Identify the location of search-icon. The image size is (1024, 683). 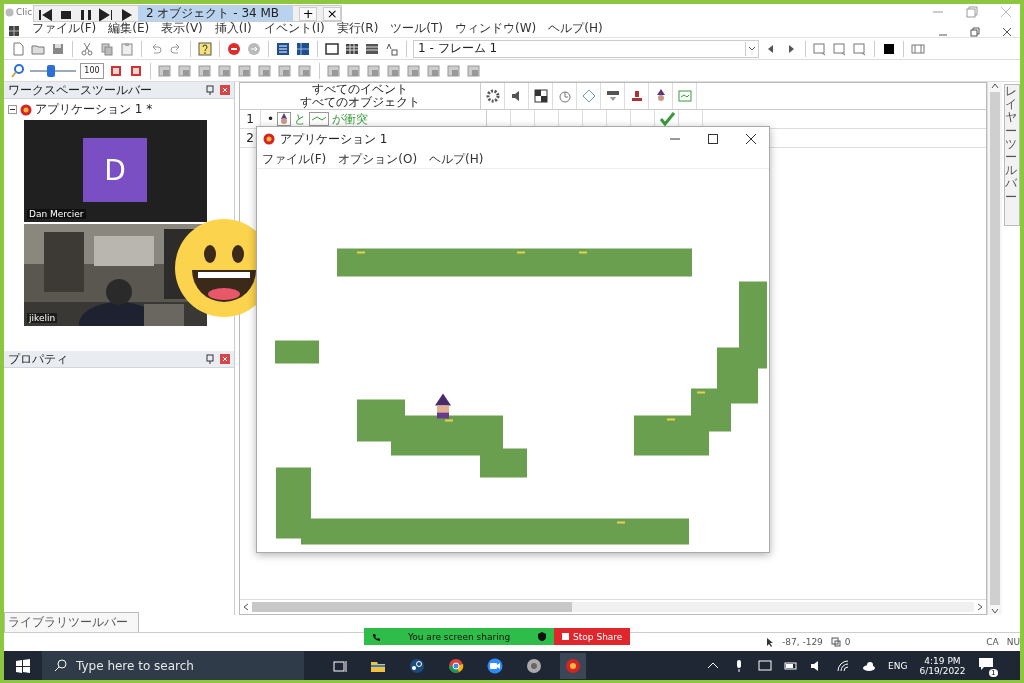
(18, 70).